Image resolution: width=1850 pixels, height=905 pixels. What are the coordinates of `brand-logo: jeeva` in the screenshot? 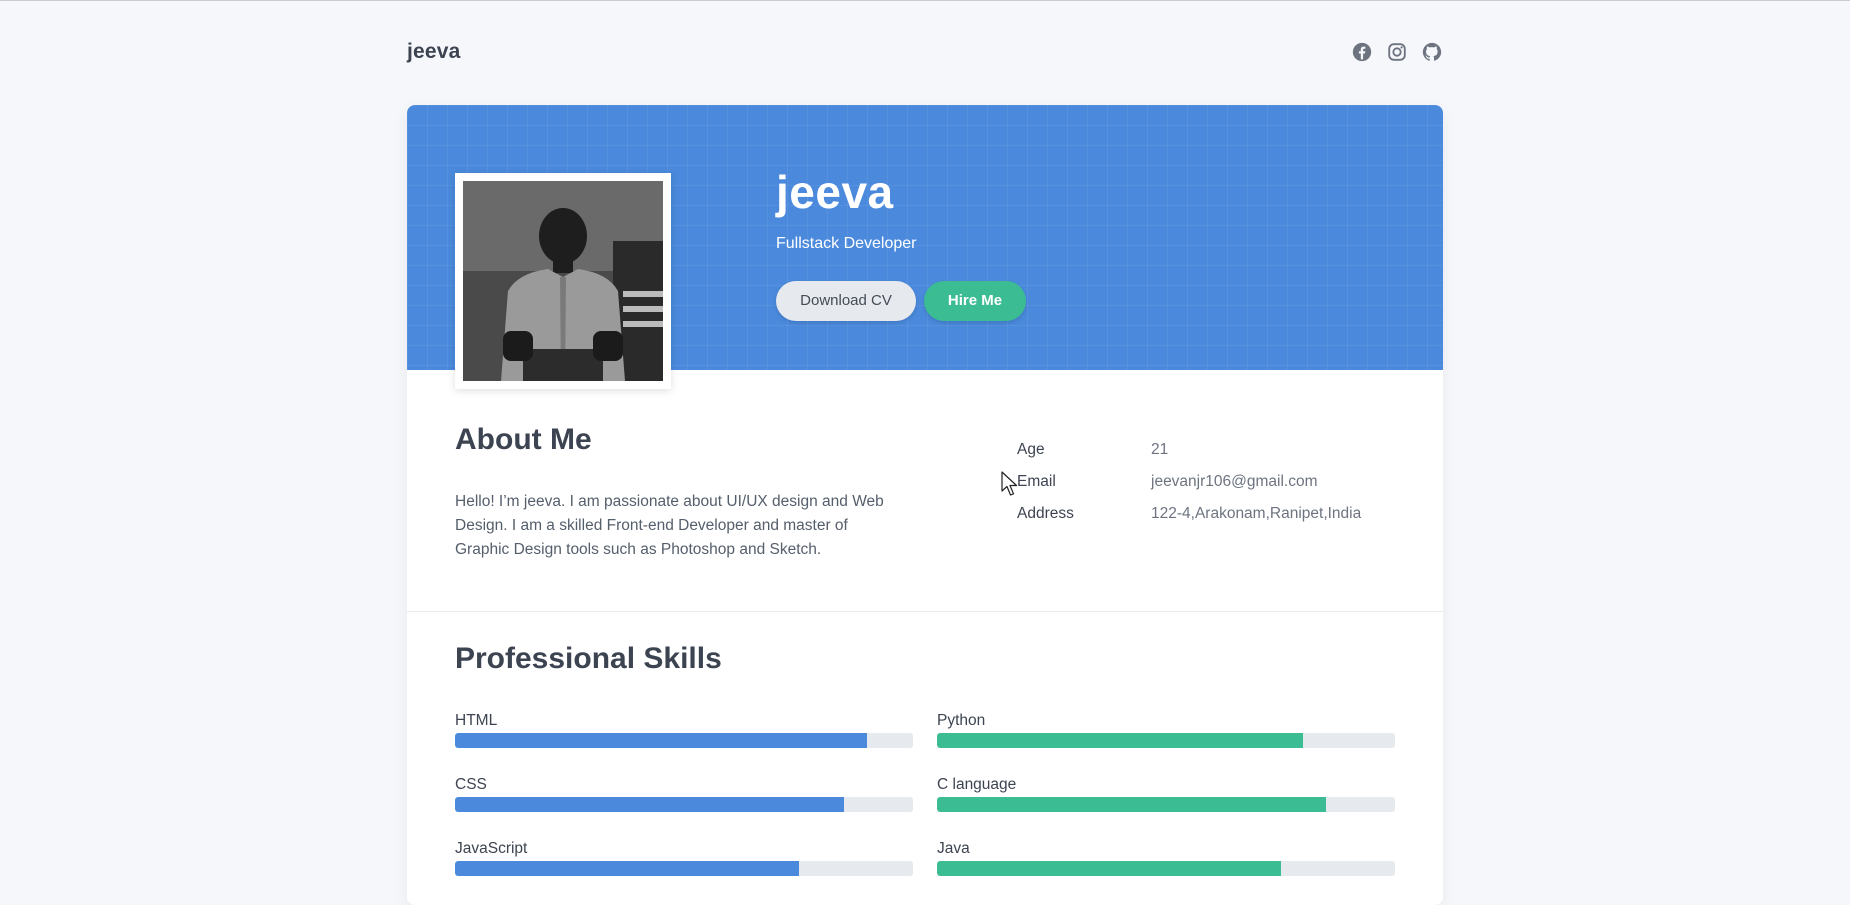 It's located at (434, 52).